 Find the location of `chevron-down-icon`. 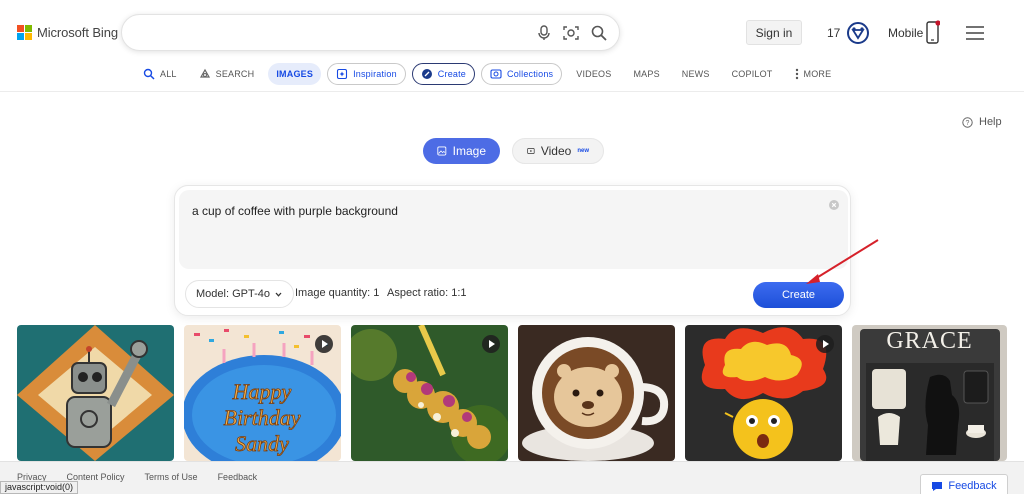

chevron-down-icon is located at coordinates (278, 294).